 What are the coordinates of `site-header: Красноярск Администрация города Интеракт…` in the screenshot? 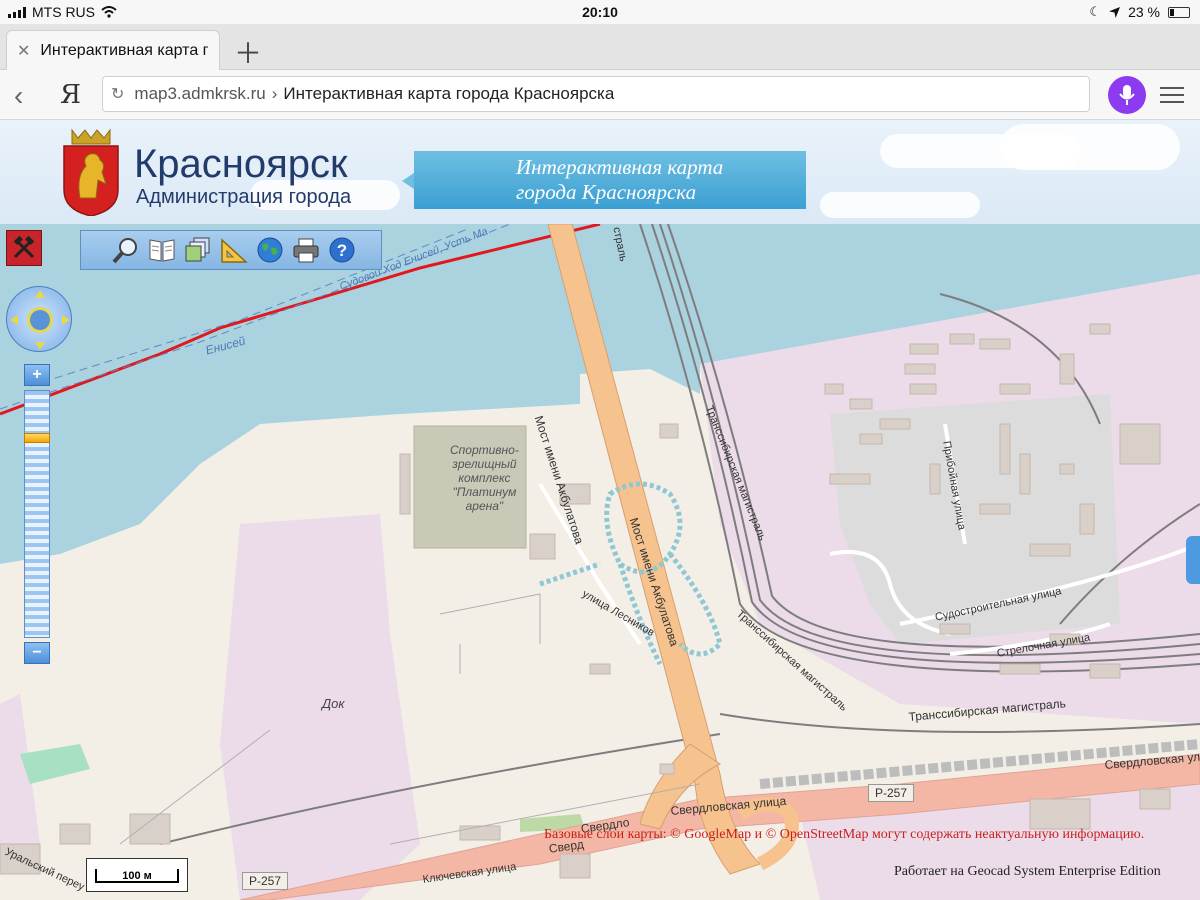 It's located at (600, 172).